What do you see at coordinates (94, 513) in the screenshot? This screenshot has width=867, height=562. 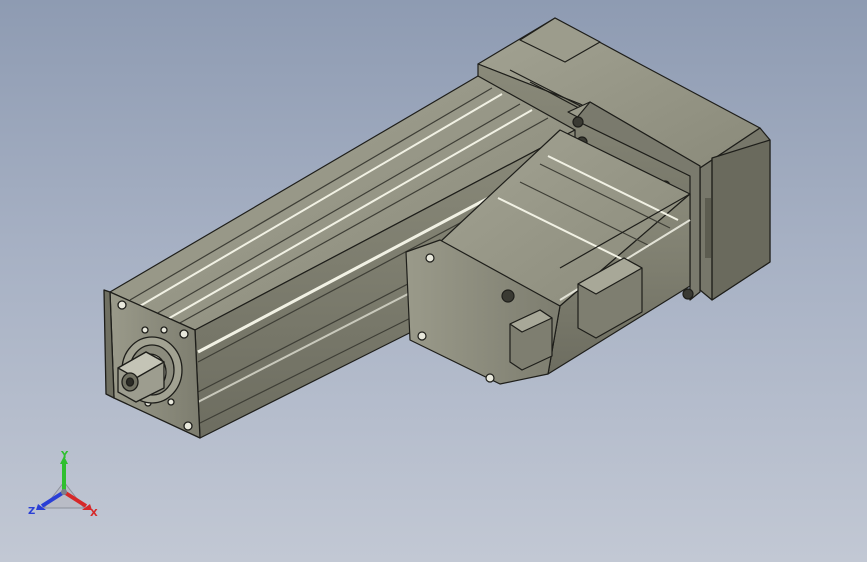 I see `x-axis-label: X` at bounding box center [94, 513].